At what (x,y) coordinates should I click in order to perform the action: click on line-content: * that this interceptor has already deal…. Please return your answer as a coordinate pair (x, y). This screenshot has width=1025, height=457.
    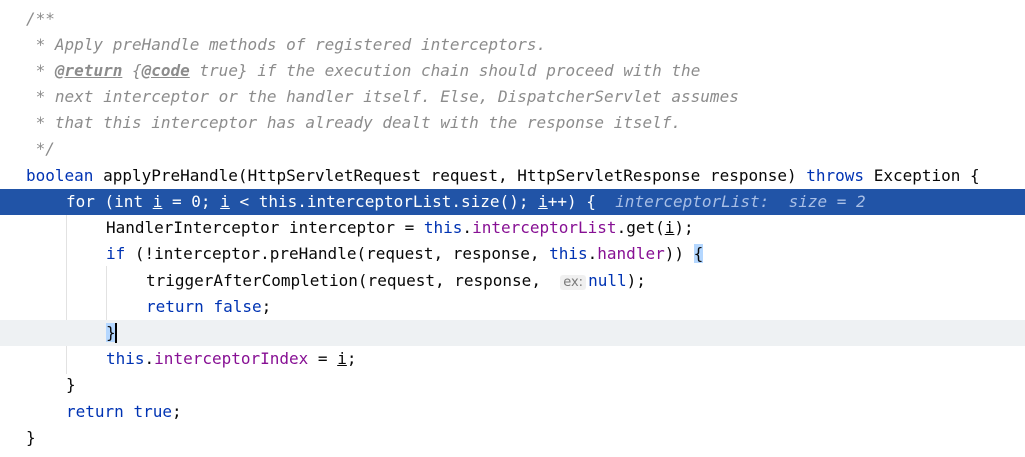
    Looking at the image, I should click on (353, 123).